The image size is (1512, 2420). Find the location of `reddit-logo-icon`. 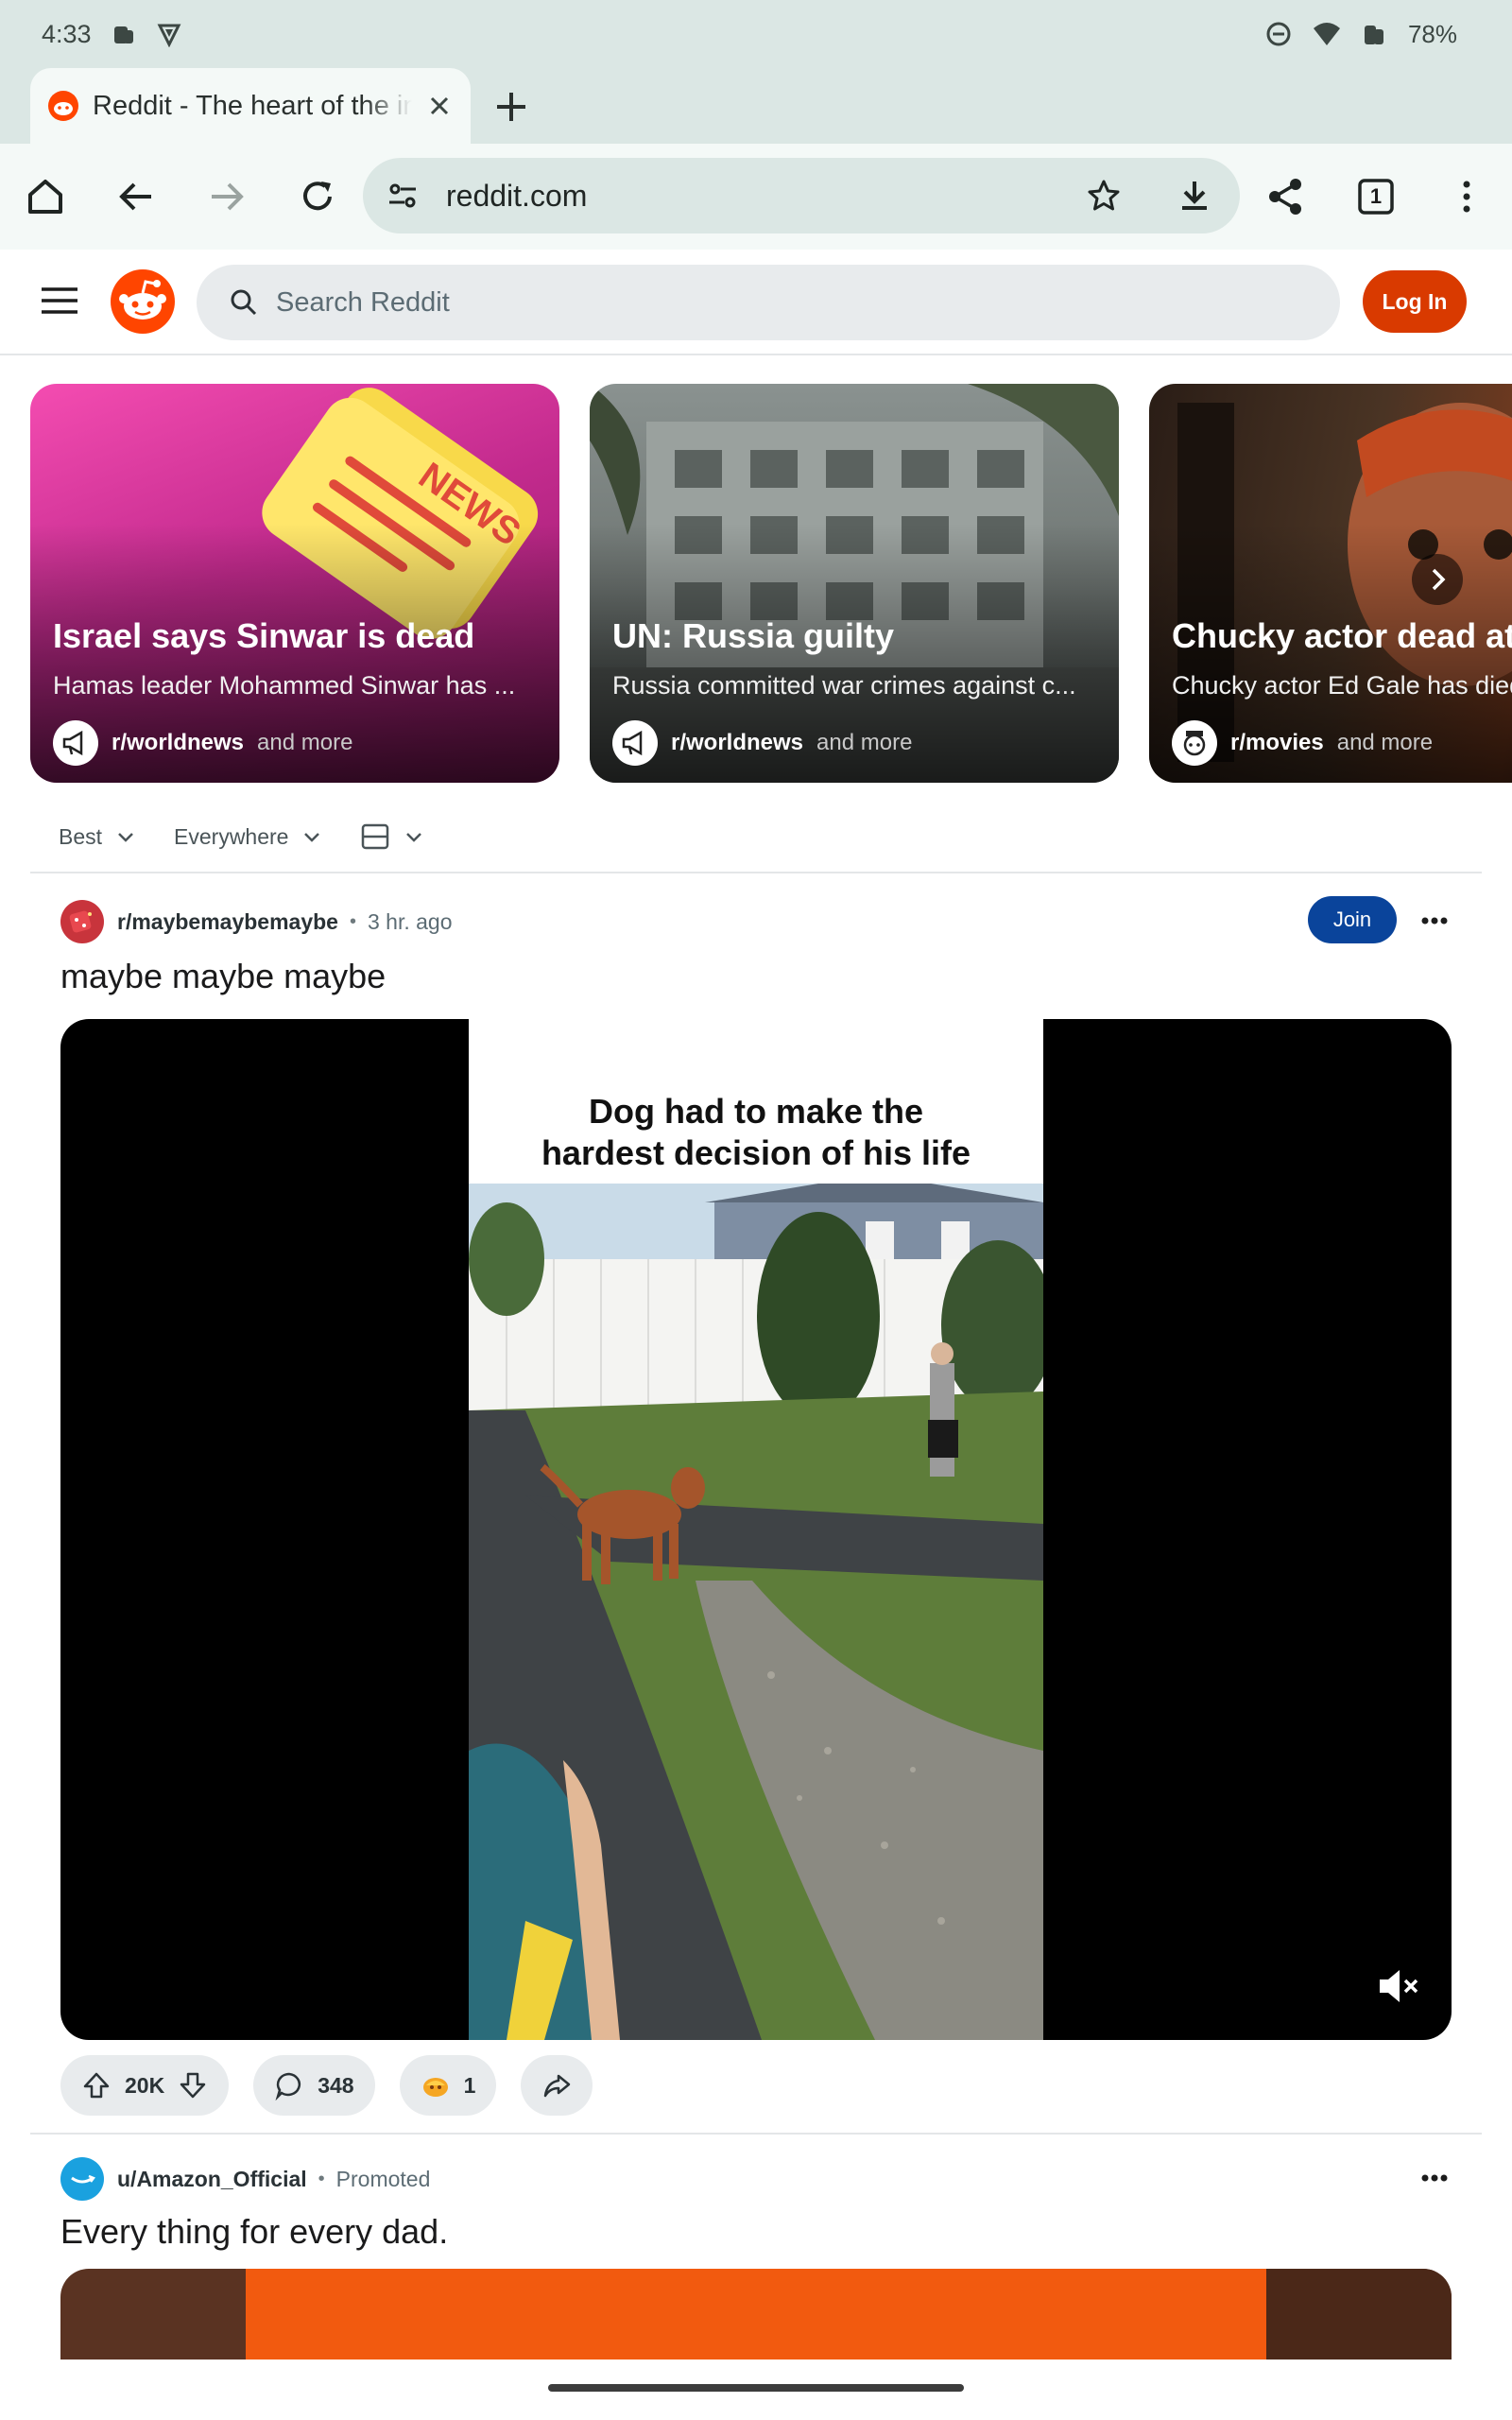

reddit-logo-icon is located at coordinates (143, 302).